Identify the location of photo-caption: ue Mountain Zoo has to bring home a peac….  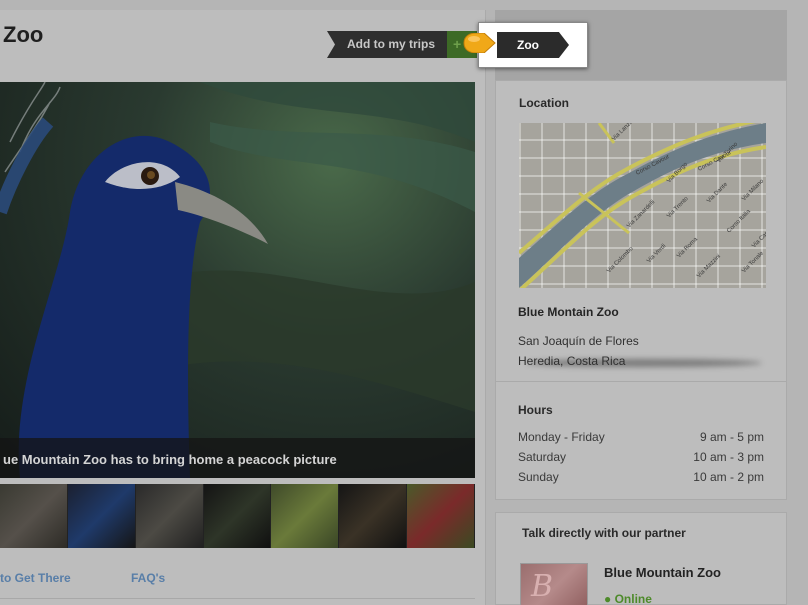
(237, 458).